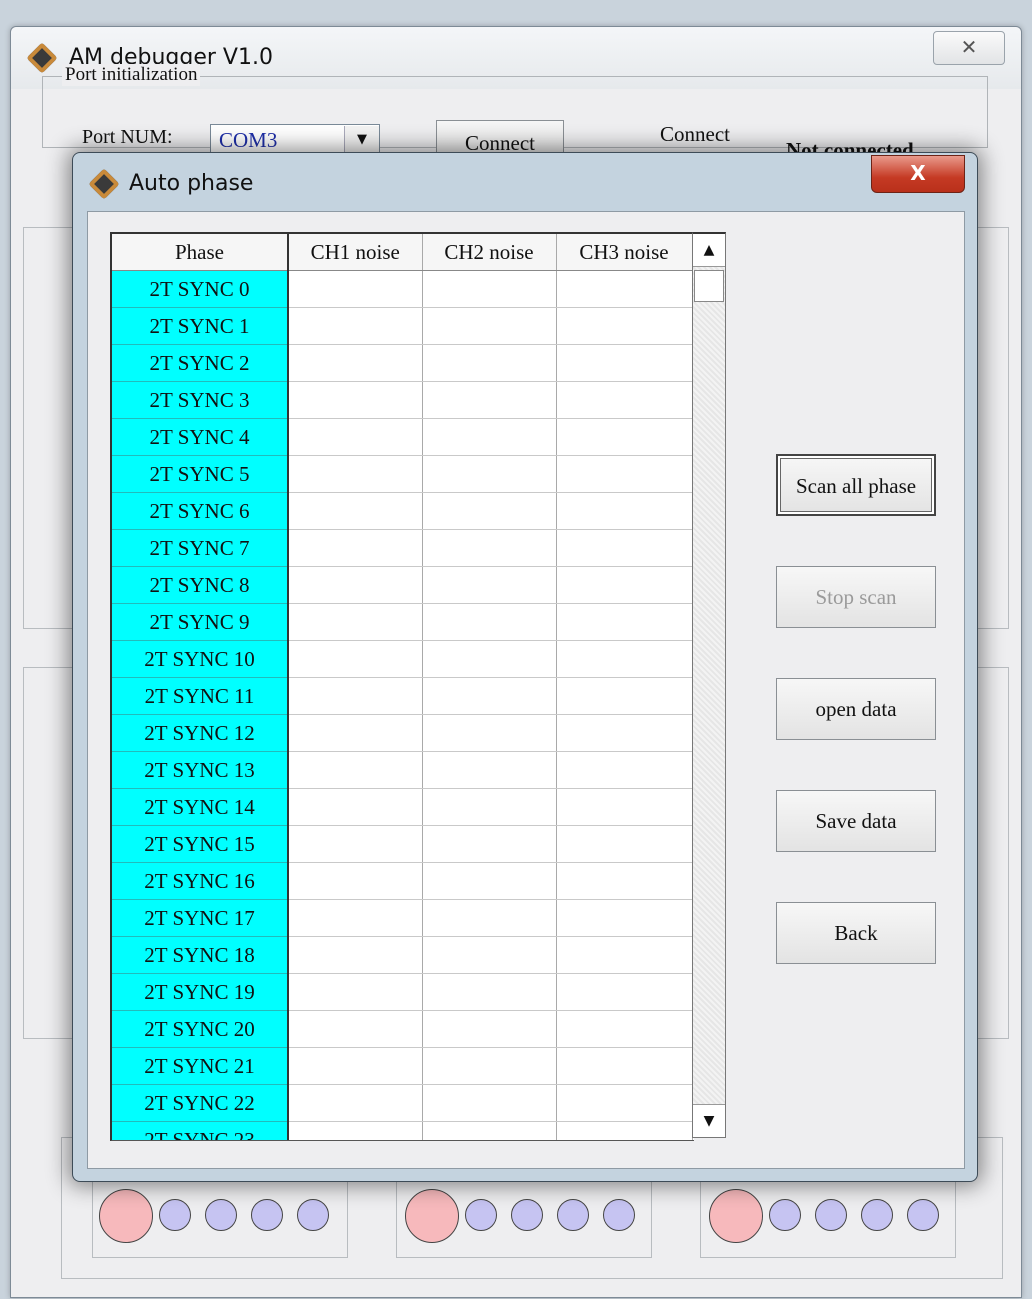  Describe the element at coordinates (200, 733) in the screenshot. I see `phase-cell: 2T SYNC 12` at that location.